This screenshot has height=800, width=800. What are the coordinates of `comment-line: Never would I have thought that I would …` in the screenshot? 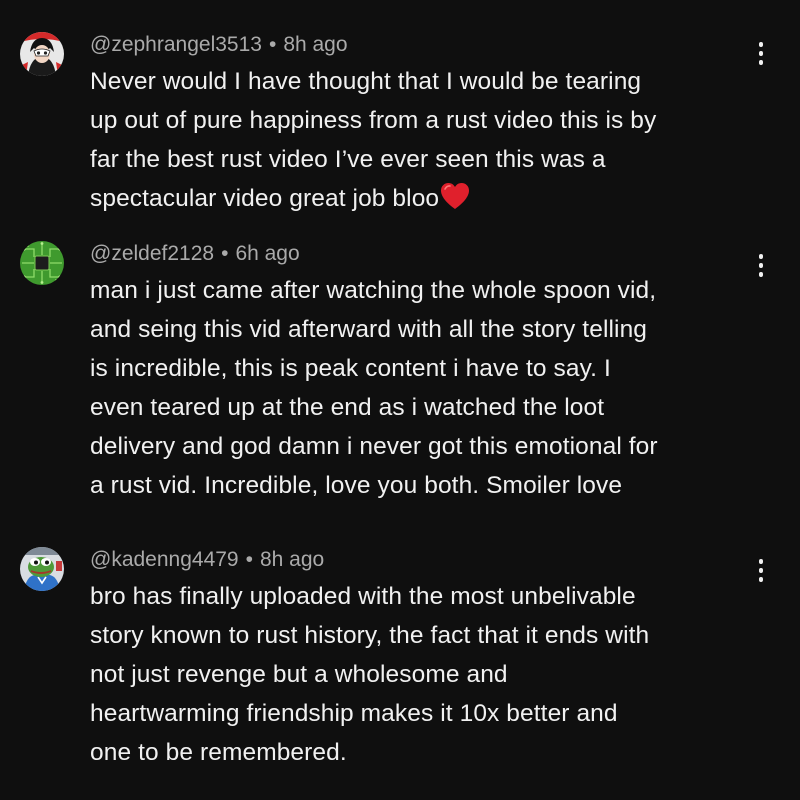 It's located at (366, 81).